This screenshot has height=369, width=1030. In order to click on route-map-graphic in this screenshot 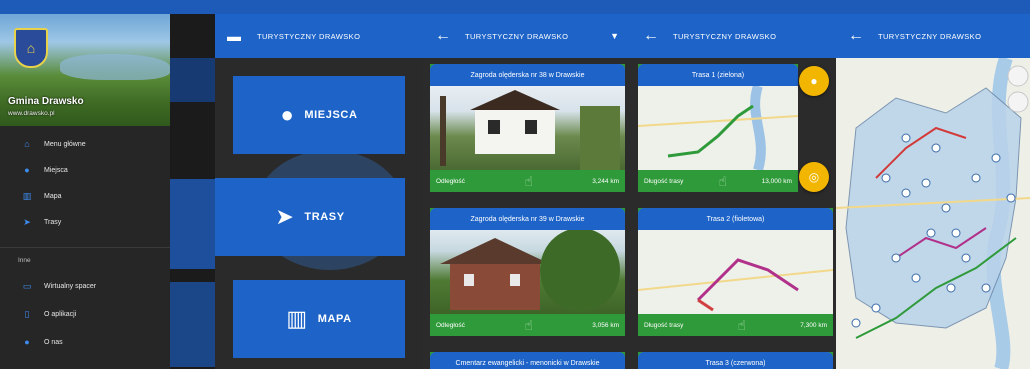, I will do `click(718, 128)`.